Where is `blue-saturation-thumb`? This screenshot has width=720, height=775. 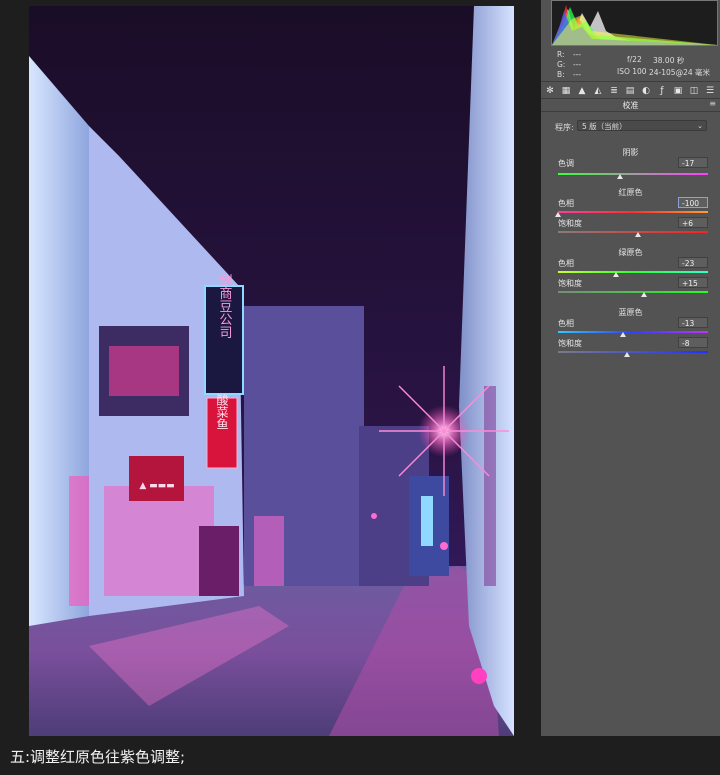 blue-saturation-thumb is located at coordinates (627, 354).